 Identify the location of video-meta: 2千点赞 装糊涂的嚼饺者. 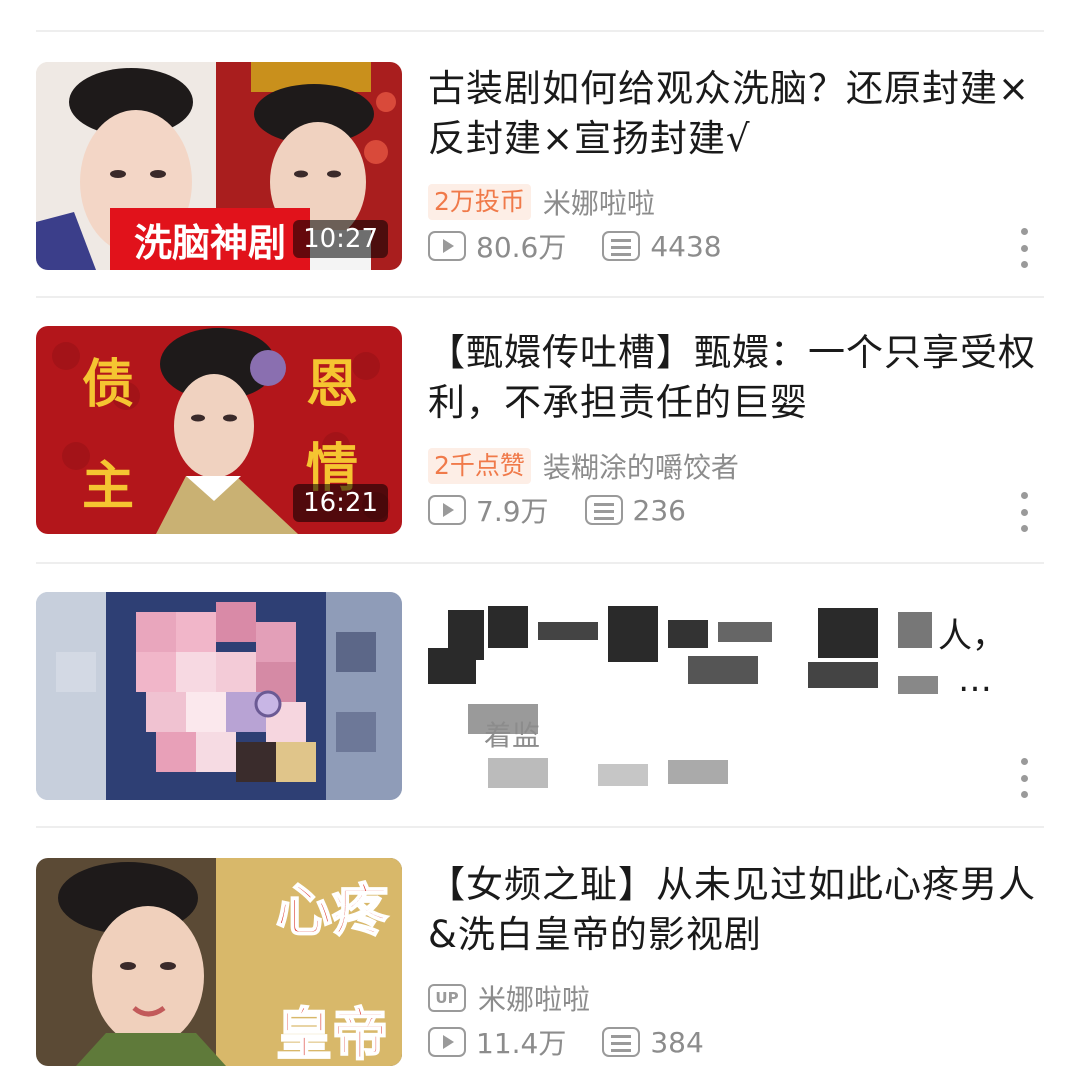
(583, 466).